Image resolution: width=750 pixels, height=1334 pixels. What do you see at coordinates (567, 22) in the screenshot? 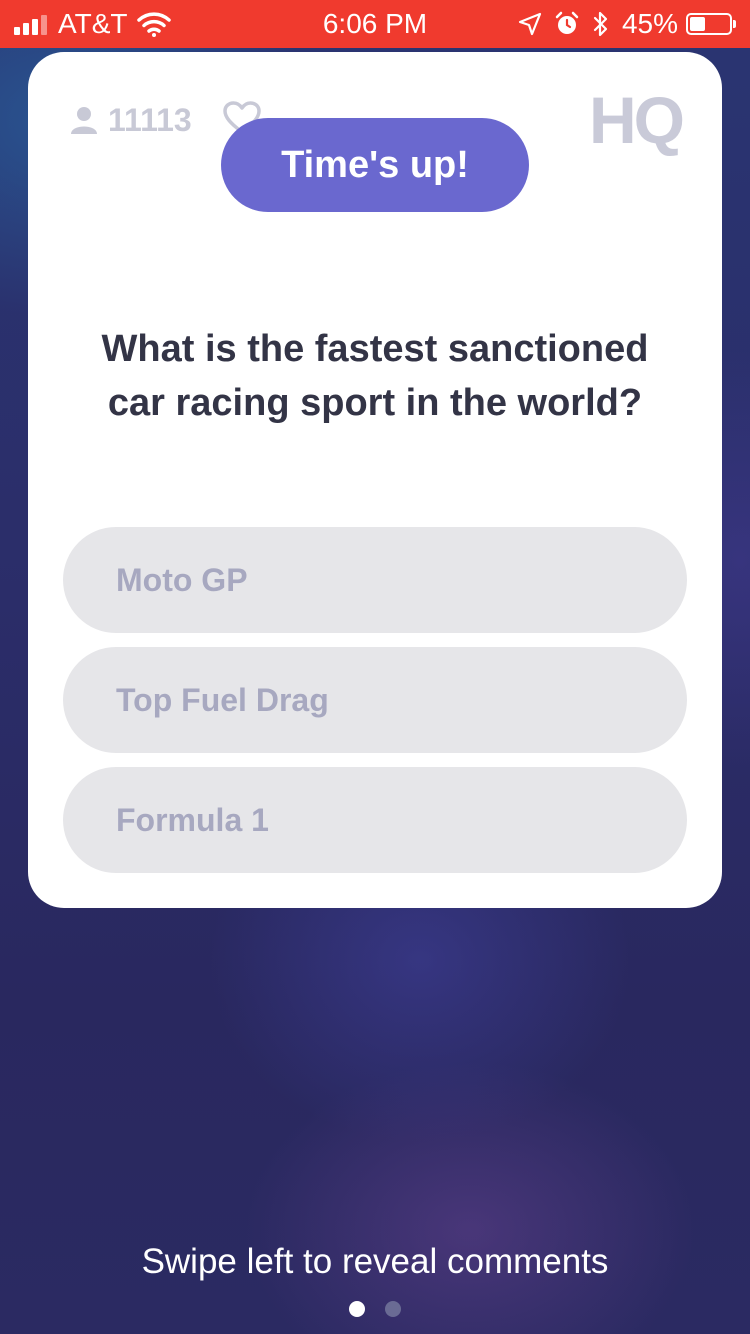
I see `alarm-icon` at bounding box center [567, 22].